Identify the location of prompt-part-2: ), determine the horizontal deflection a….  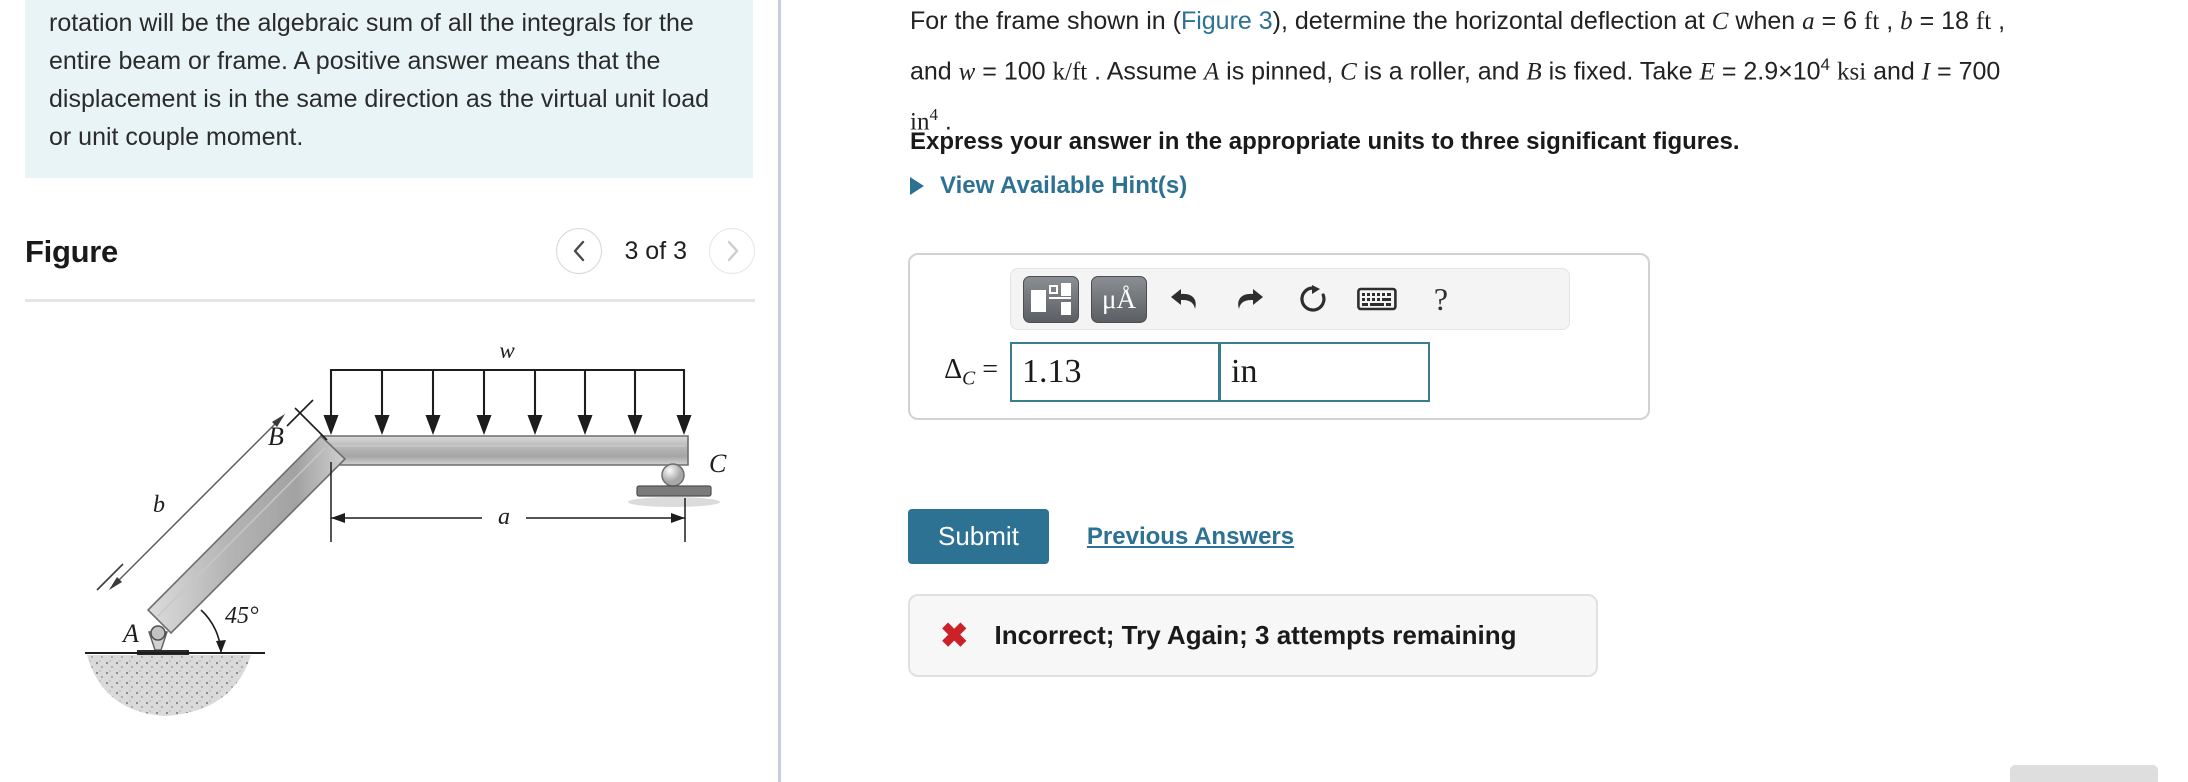
(1492, 21).